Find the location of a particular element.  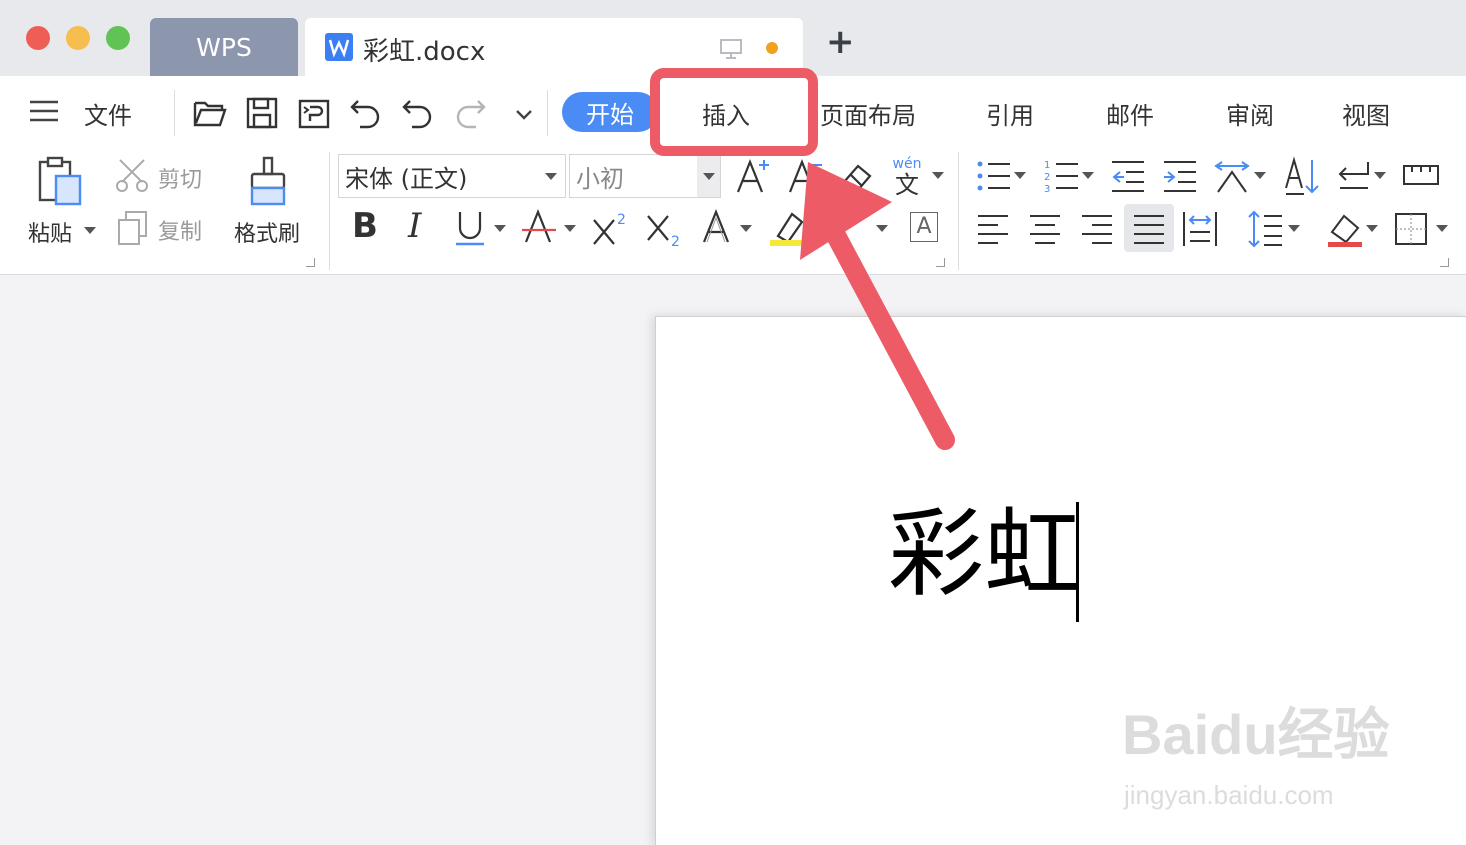

subscript-icon: 2 is located at coordinates (664, 228).